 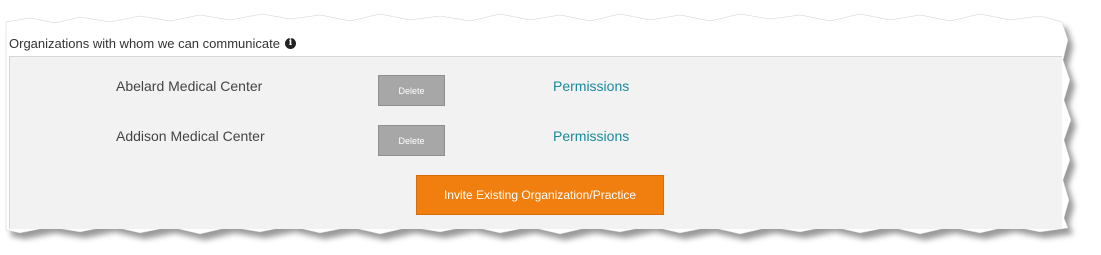 I want to click on organization-name: Abelard Medical Center, so click(x=189, y=86).